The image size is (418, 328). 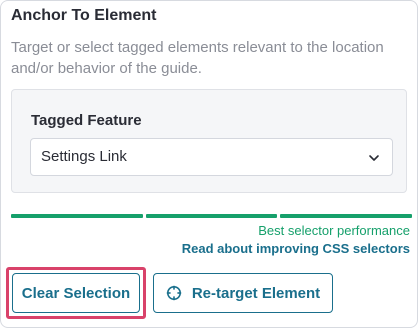 What do you see at coordinates (256, 293) in the screenshot?
I see `retarget-element-label: Re-target Element` at bounding box center [256, 293].